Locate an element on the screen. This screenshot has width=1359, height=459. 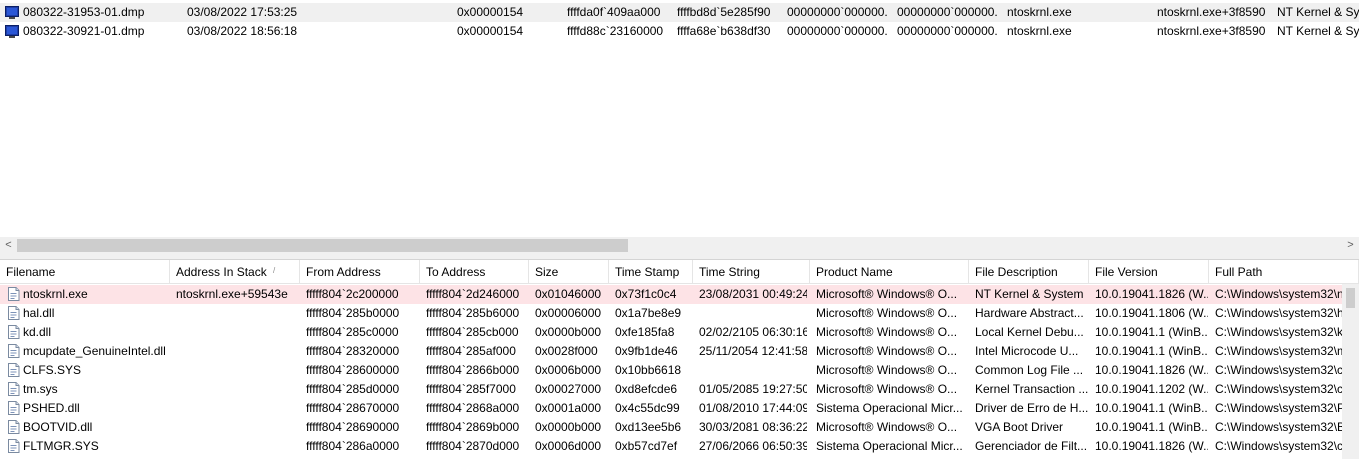
module-cell: C:\Windows\system32\h is located at coordinates (1279, 313).